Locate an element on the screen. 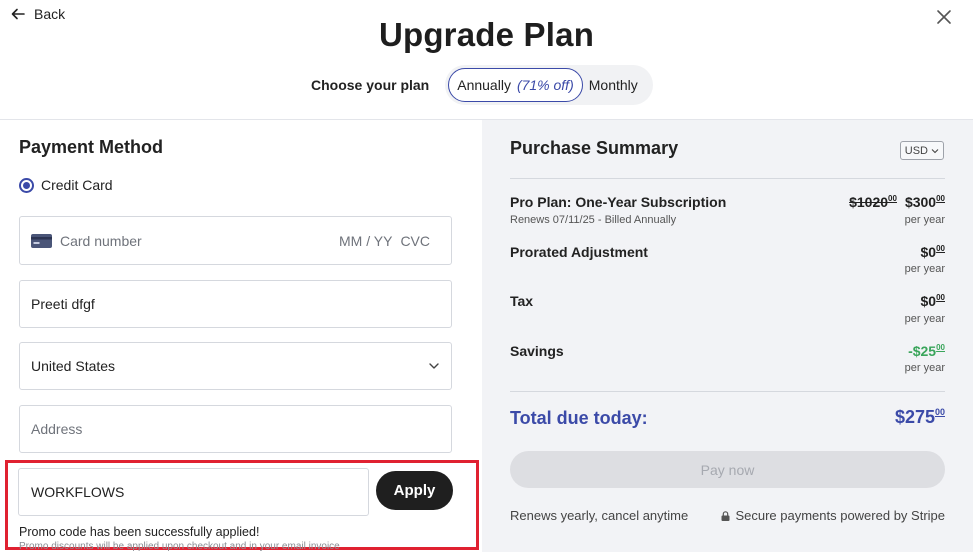 Image resolution: width=973 pixels, height=552 pixels. promo-code-input: WORKFLOWS is located at coordinates (193, 492).